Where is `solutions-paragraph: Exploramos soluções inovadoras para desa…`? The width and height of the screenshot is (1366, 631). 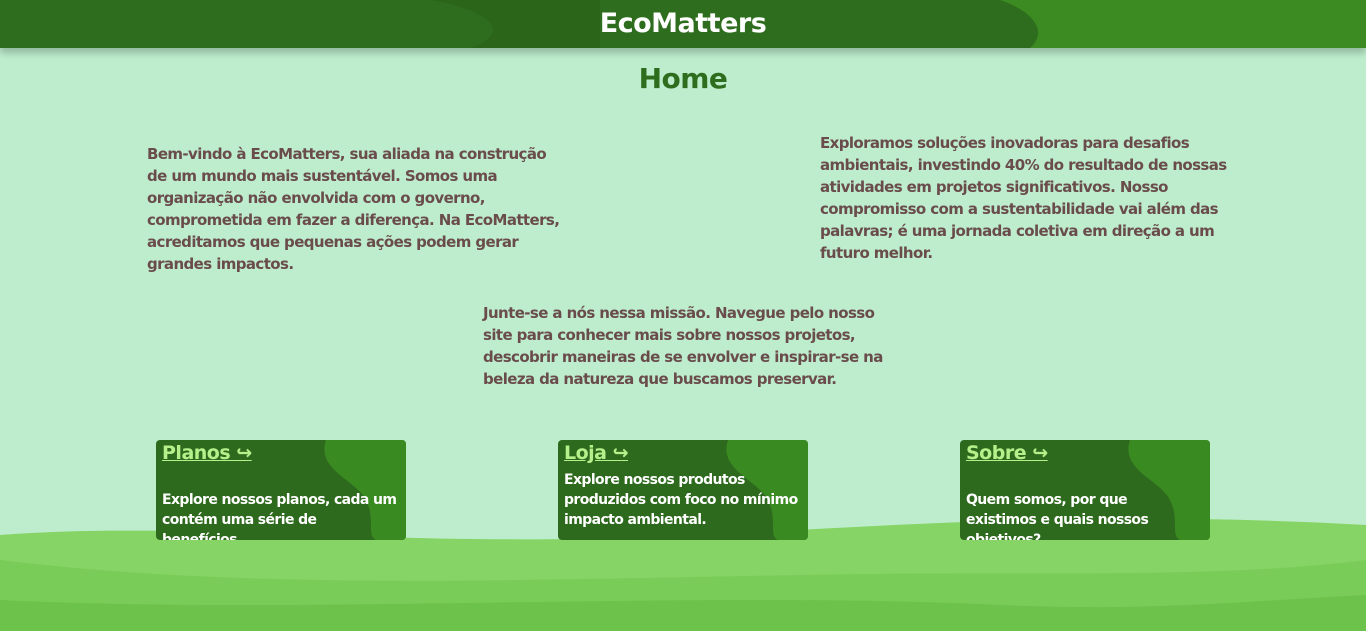
solutions-paragraph: Exploramos soluções inovadoras para desa… is located at coordinates (1023, 198).